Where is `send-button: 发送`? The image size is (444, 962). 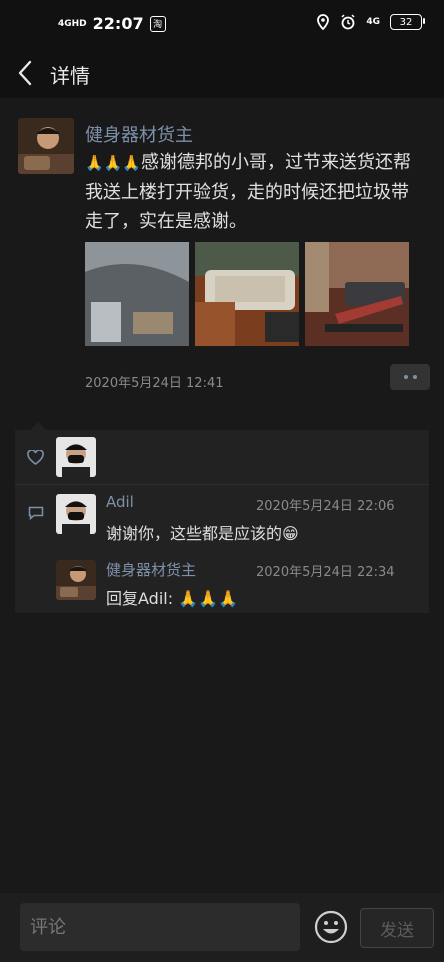
send-button: 发送 is located at coordinates (397, 928).